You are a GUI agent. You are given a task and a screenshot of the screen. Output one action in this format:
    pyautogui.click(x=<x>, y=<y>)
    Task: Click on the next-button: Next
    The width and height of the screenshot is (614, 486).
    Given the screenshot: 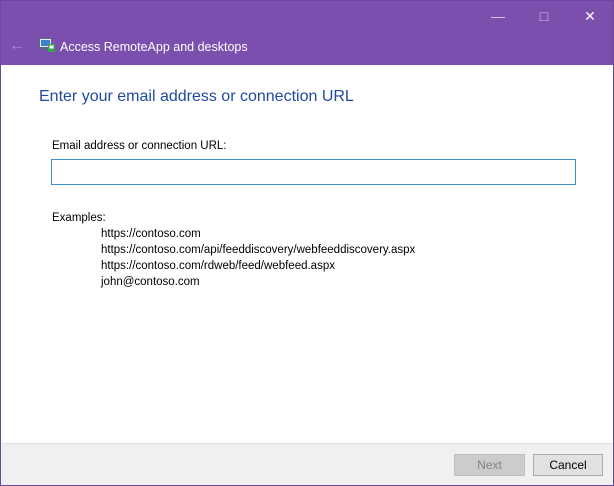 What is the action you would take?
    pyautogui.click(x=489, y=465)
    